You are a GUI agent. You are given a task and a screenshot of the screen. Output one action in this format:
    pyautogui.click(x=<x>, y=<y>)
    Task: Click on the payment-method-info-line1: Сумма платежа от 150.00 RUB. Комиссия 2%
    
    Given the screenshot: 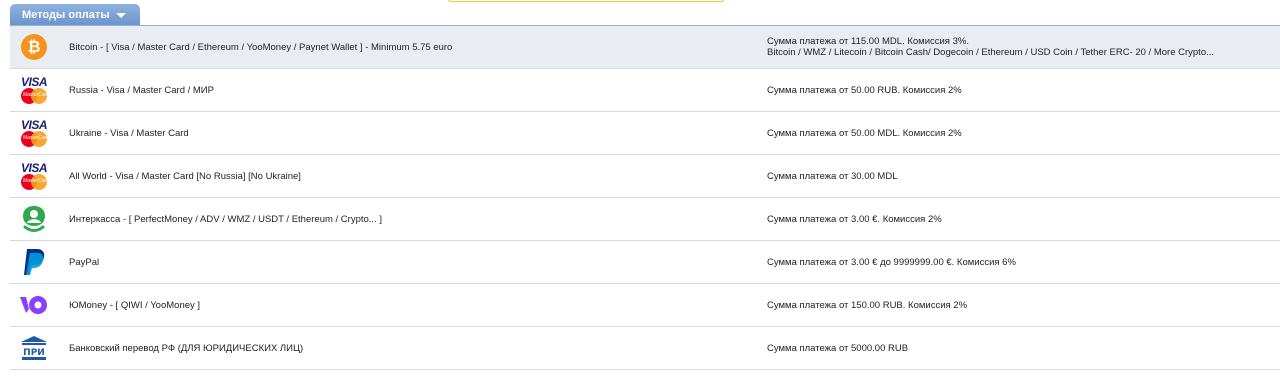 What is the action you would take?
    pyautogui.click(x=867, y=305)
    